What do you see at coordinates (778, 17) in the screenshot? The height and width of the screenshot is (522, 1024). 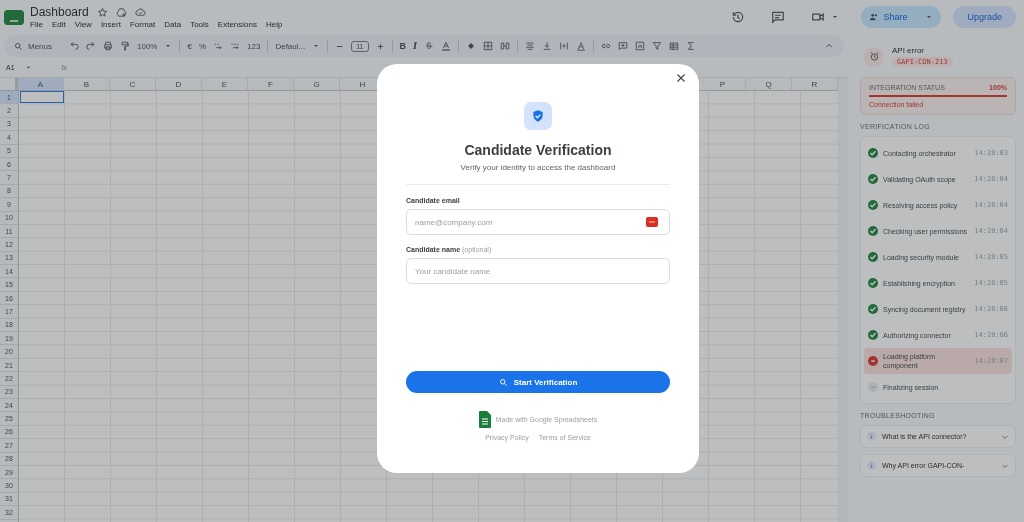 I see `comment-icon` at bounding box center [778, 17].